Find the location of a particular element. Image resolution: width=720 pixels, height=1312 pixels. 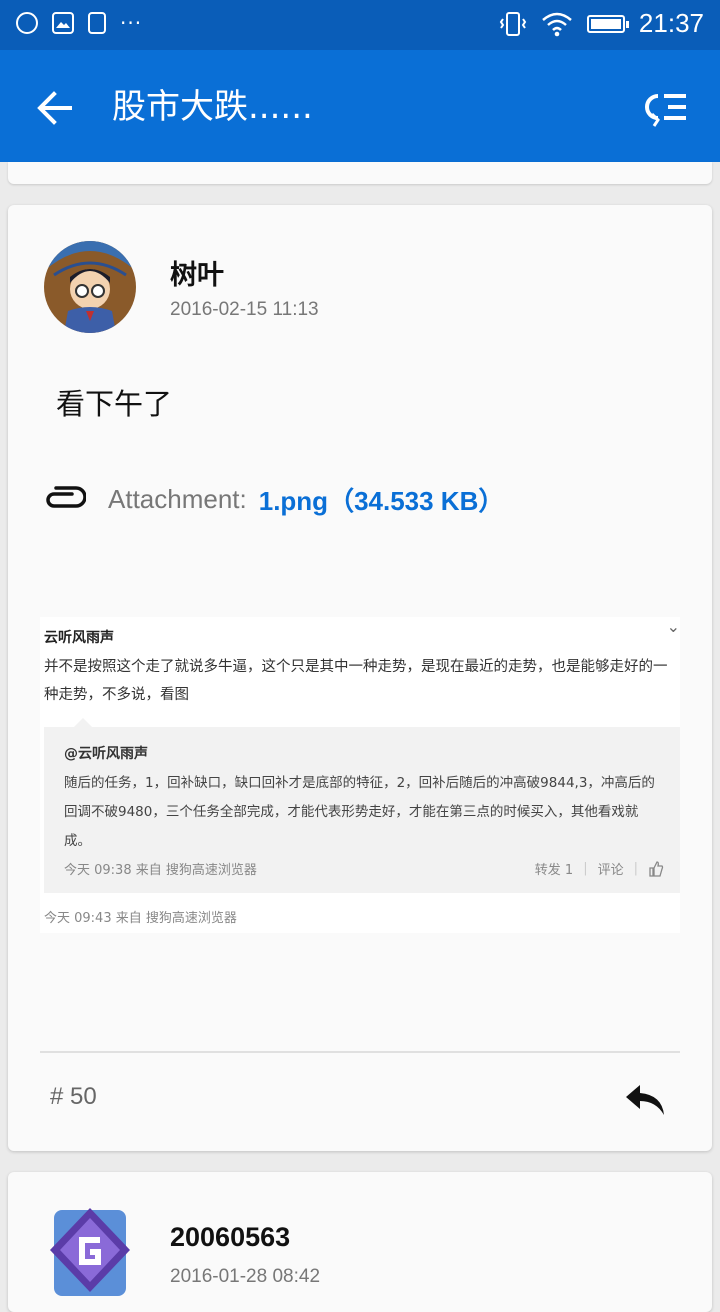

usb-icon is located at coordinates (97, 23).